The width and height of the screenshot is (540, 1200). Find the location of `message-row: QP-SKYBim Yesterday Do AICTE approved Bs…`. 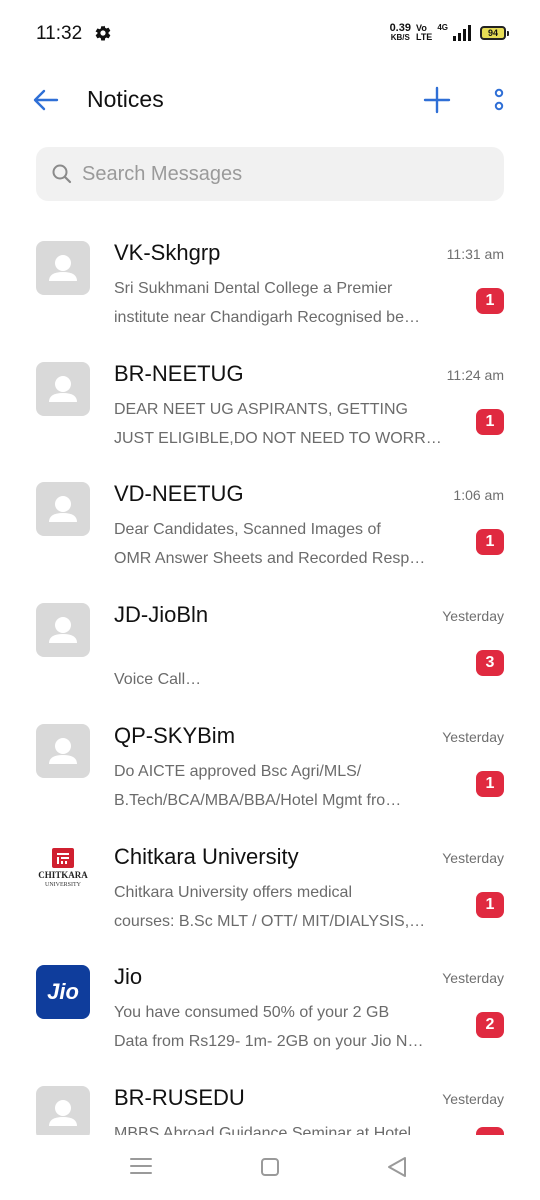

message-row: QP-SKYBim Yesterday Do AICTE approved Bs… is located at coordinates (270, 763).